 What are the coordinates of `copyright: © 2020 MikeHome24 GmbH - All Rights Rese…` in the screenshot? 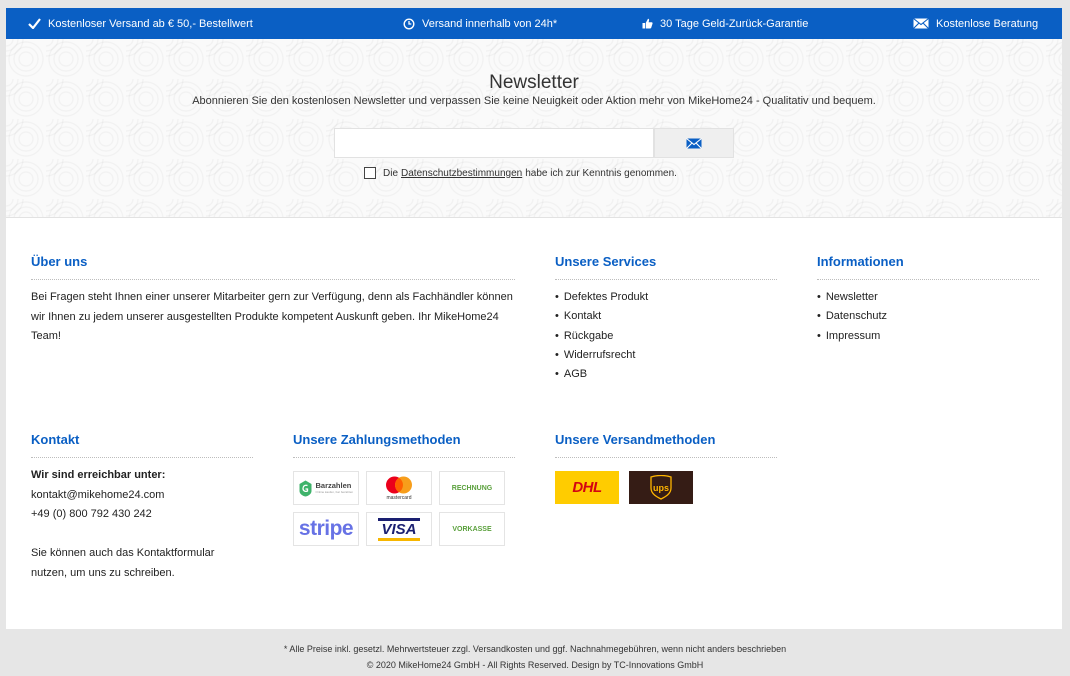 It's located at (535, 665).